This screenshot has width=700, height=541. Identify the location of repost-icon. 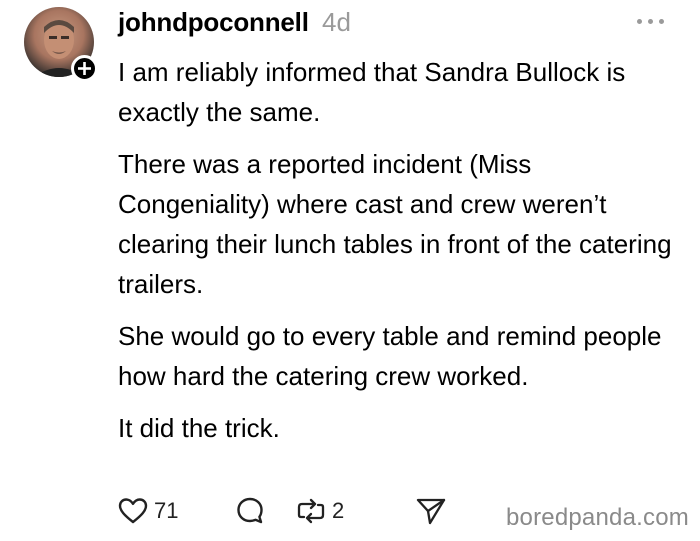
(311, 511).